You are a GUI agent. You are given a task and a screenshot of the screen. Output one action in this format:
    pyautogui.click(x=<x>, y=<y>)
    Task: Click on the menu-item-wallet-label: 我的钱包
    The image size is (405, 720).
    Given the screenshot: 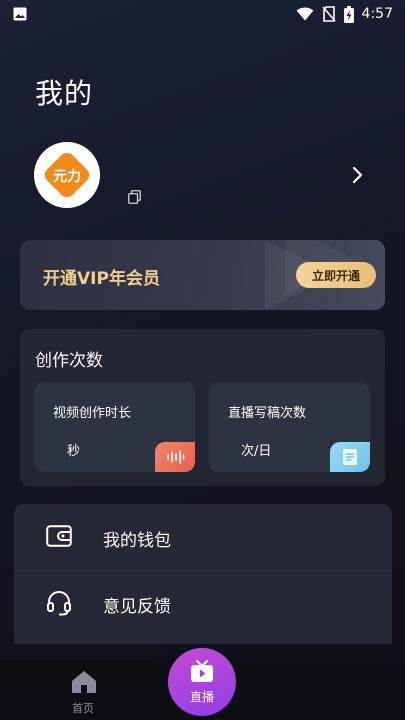 What is the action you would take?
    pyautogui.click(x=137, y=541)
    